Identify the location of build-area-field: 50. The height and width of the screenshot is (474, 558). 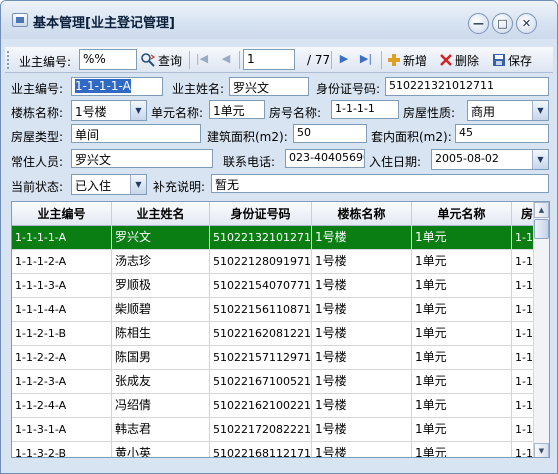
(330, 133).